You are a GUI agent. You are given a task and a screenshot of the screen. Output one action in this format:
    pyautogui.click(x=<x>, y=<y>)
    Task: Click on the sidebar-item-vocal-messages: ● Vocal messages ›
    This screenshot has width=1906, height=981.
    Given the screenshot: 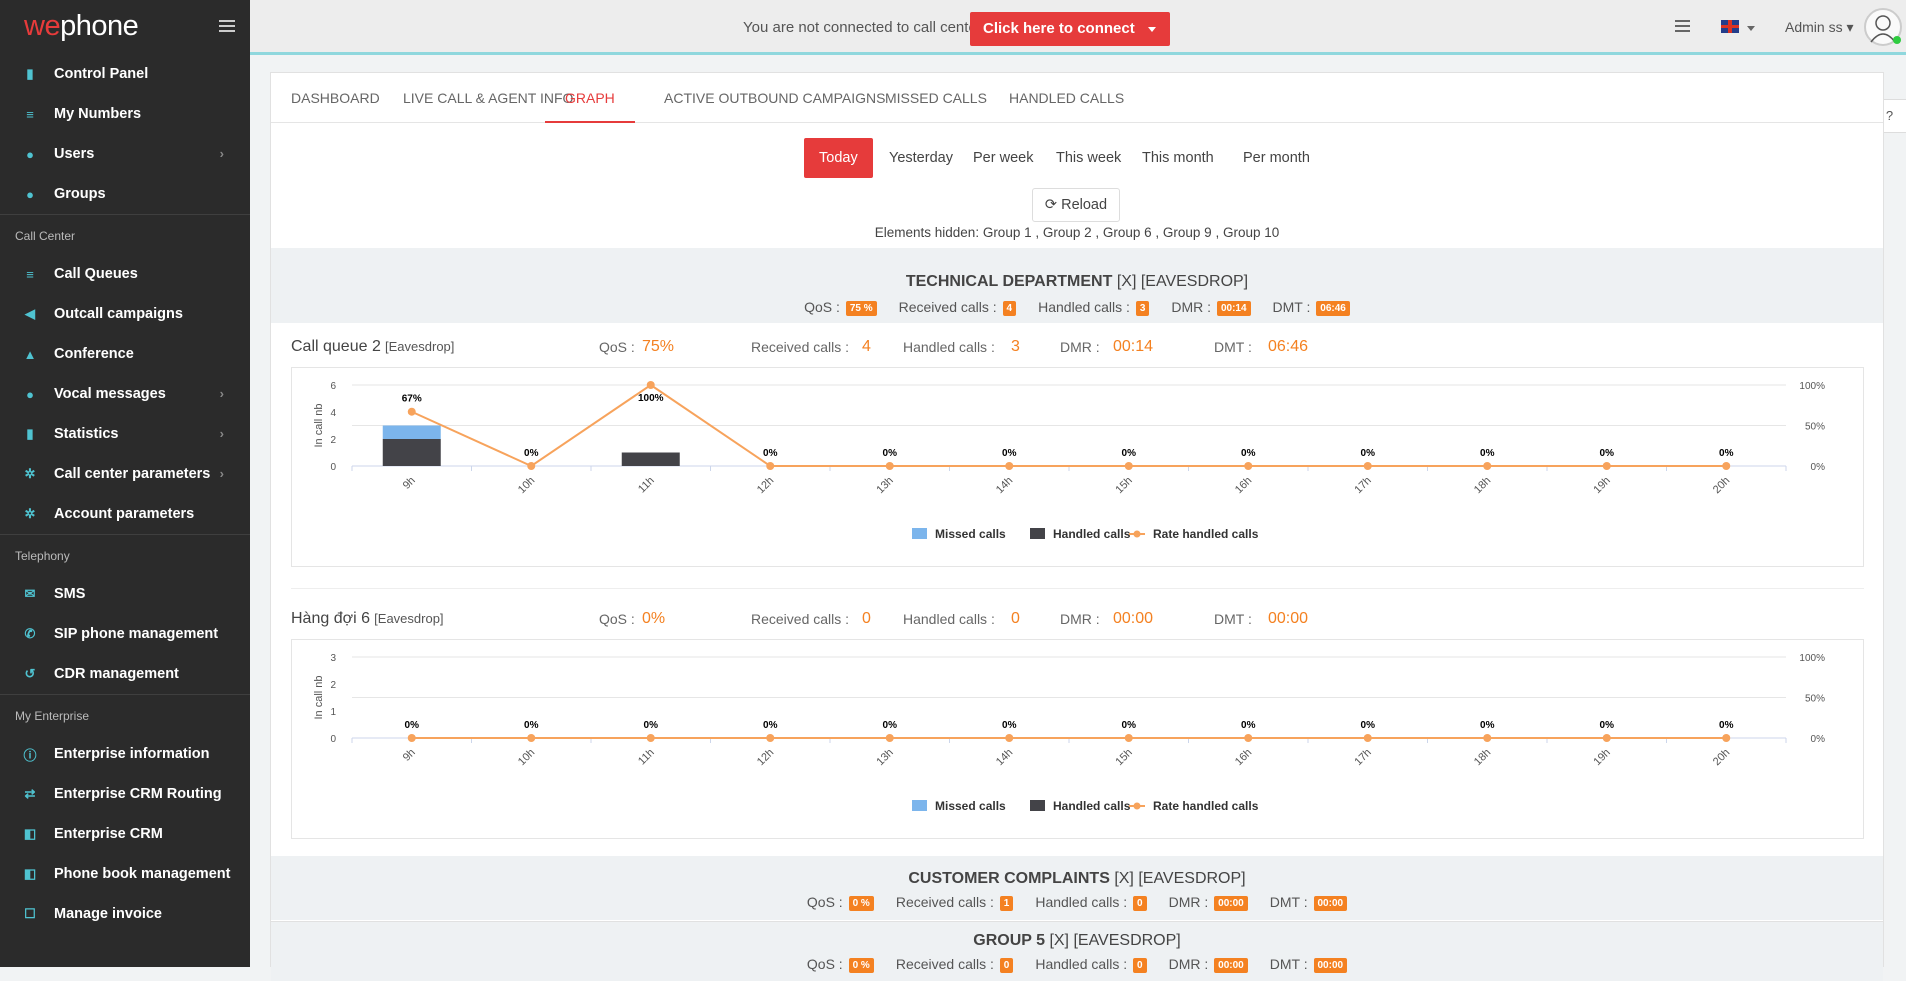 What is the action you would take?
    pyautogui.click(x=125, y=394)
    